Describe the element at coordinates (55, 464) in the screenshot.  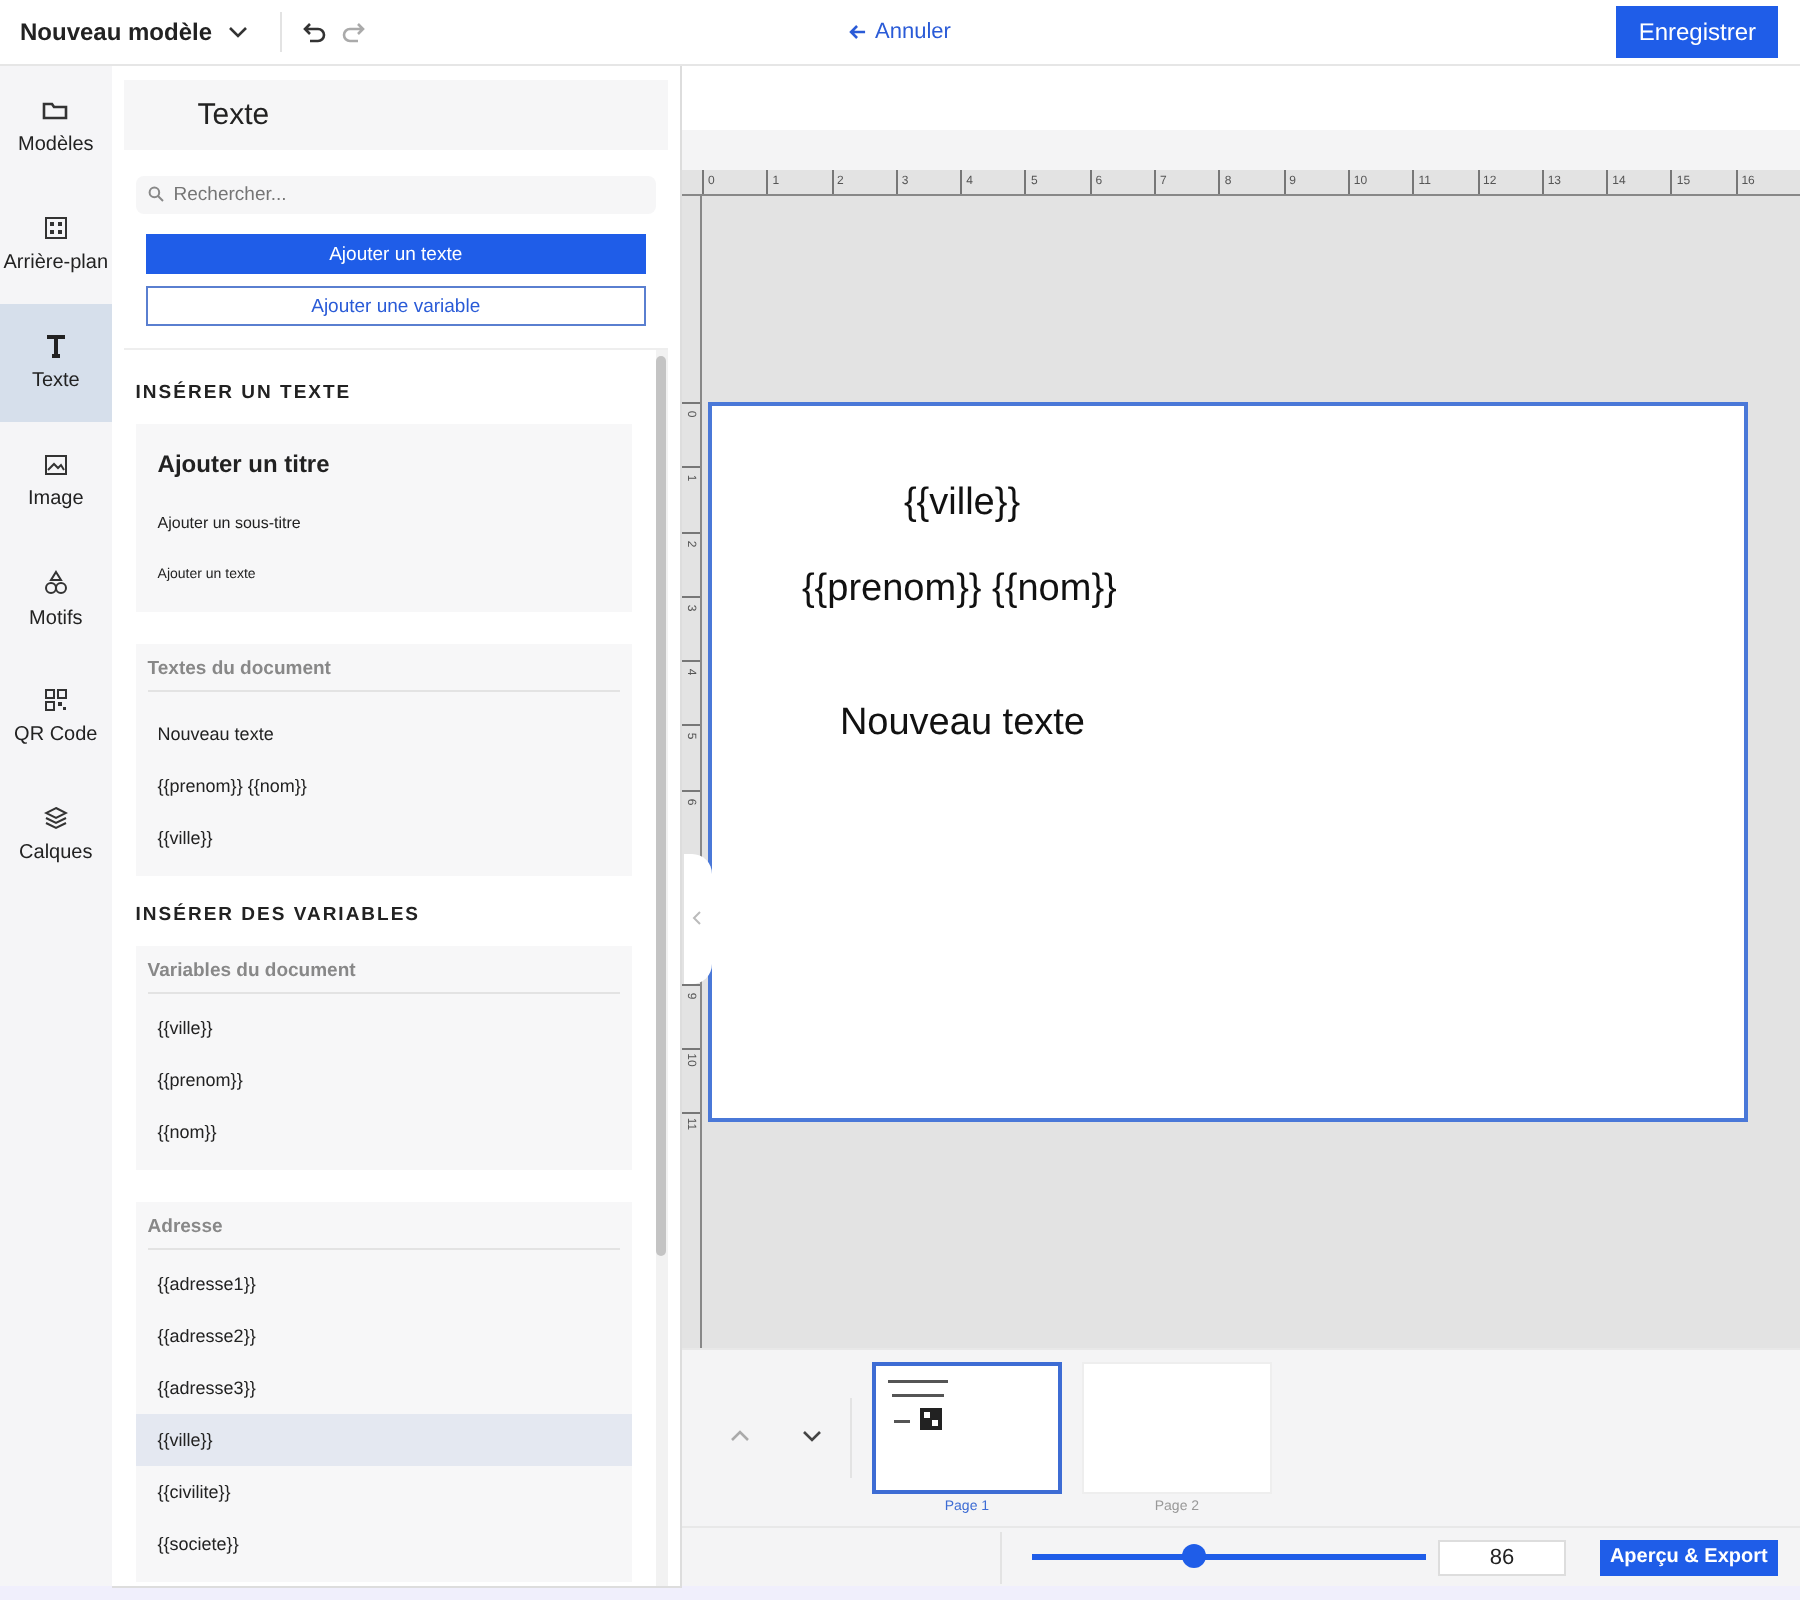
I see `image-icon` at that location.